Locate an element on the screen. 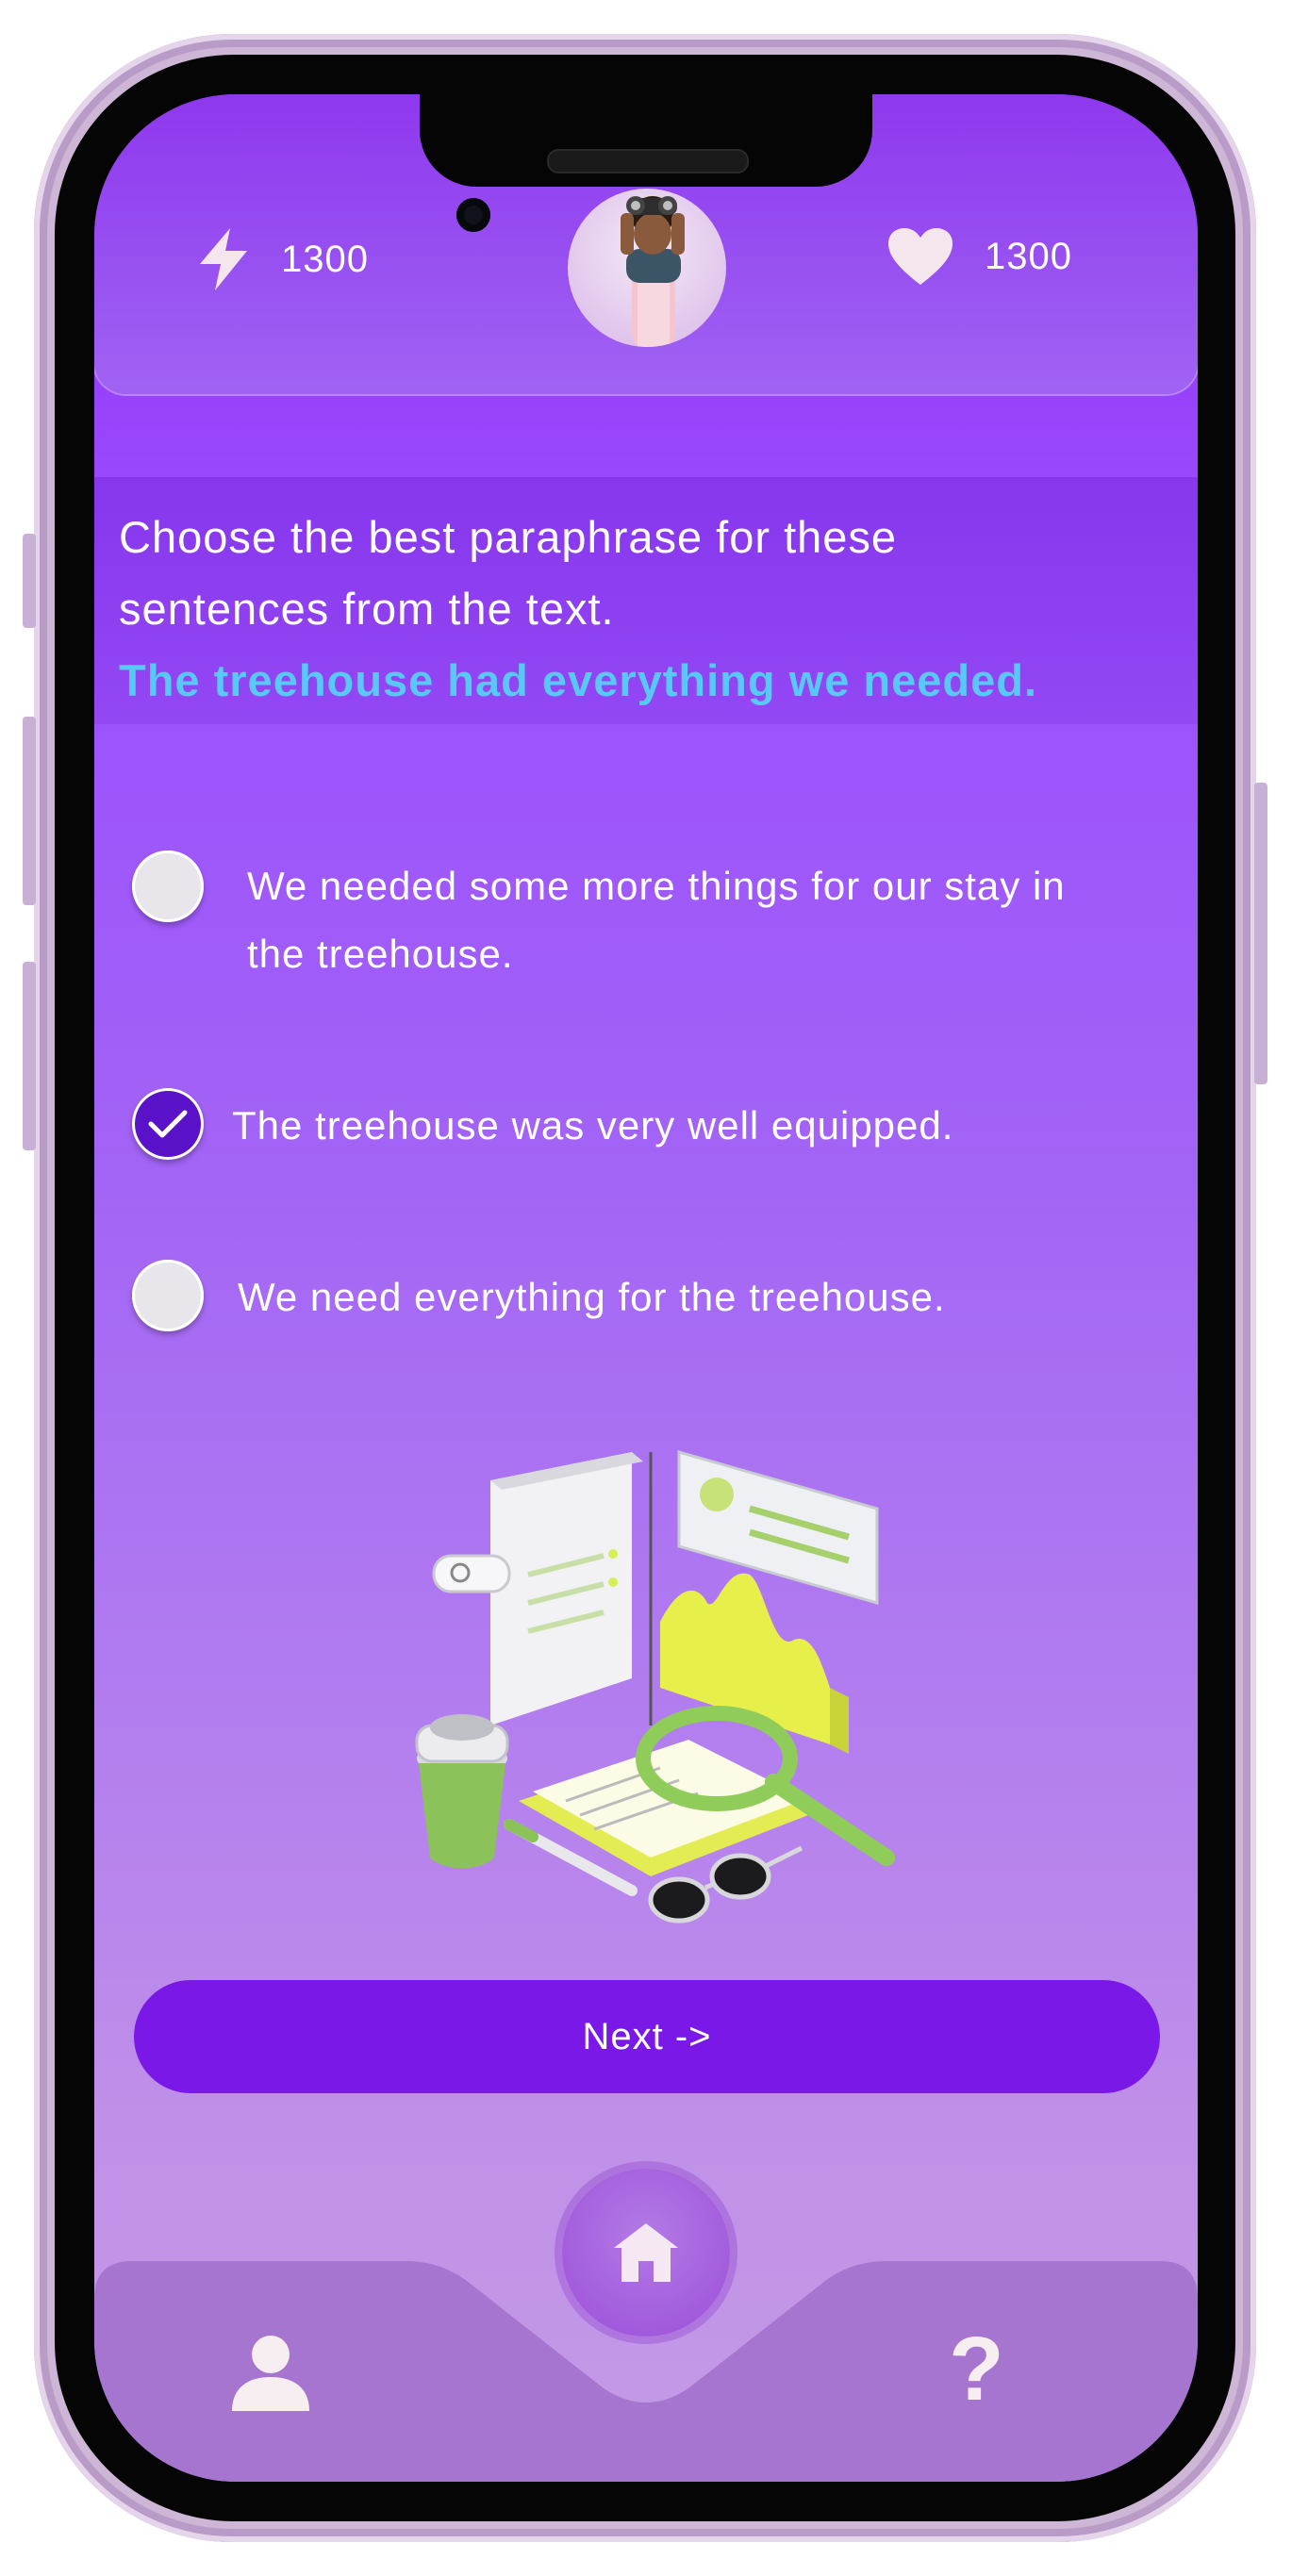  question-prompt-line1: Choose the best paraphrase for these is located at coordinates (509, 537).